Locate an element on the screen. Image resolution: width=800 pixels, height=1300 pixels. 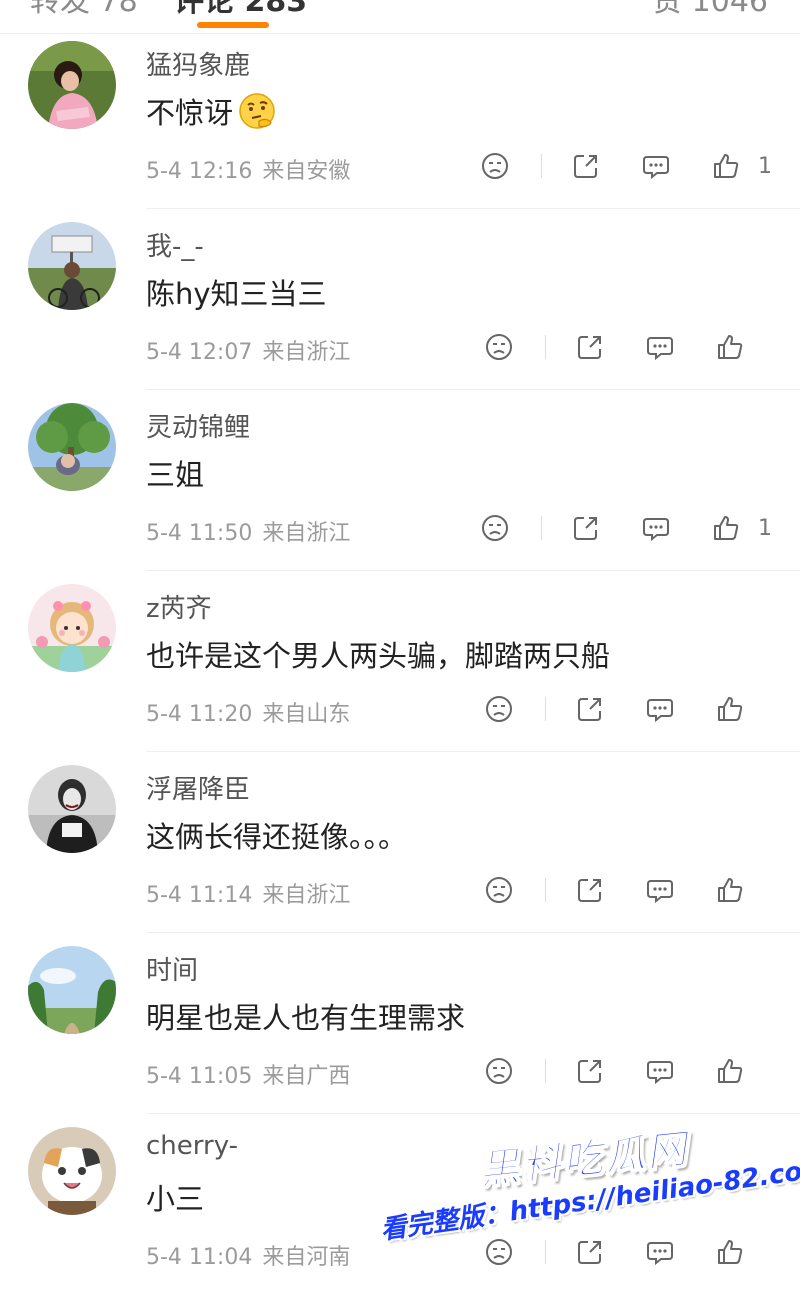
tab-repost: 转发 78 is located at coordinates (84, 10).